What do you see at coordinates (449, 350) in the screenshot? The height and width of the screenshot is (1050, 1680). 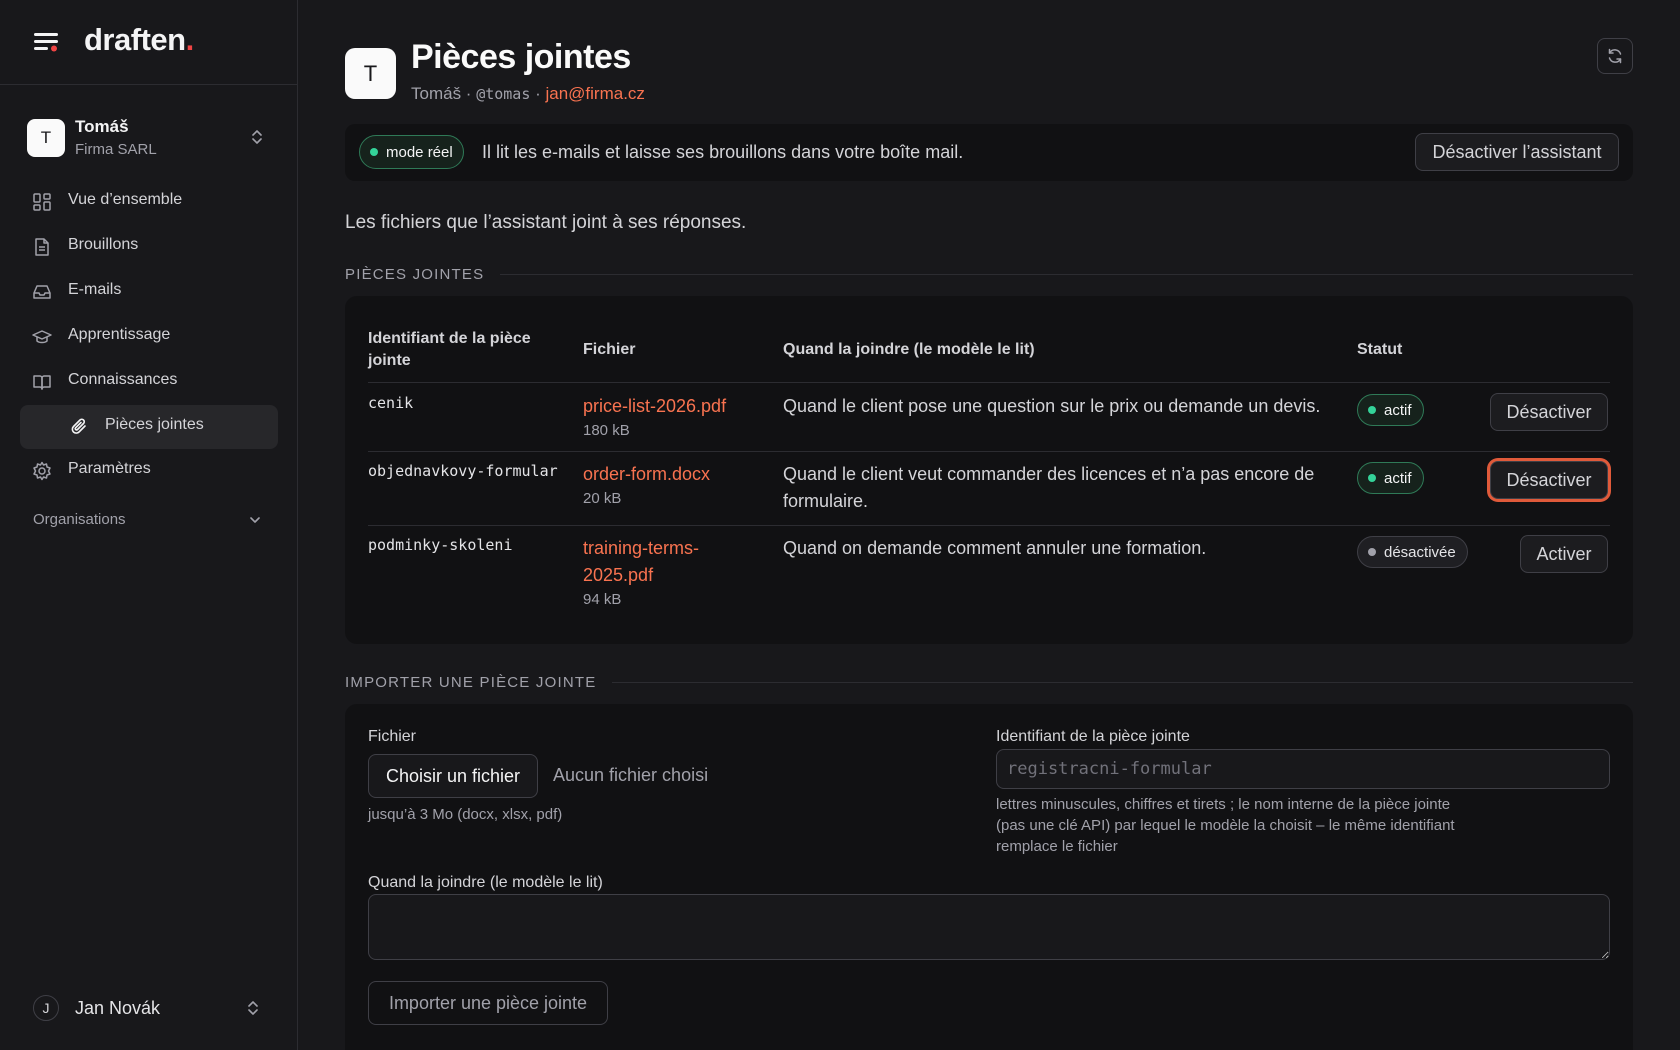 I see `column-header-id: Identifiant de la pièce jointe` at bounding box center [449, 350].